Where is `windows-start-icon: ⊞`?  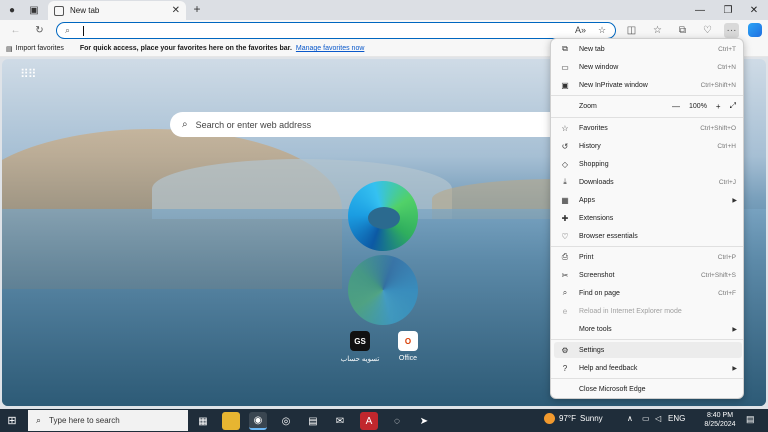 windows-start-icon: ⊞ is located at coordinates (12, 420).